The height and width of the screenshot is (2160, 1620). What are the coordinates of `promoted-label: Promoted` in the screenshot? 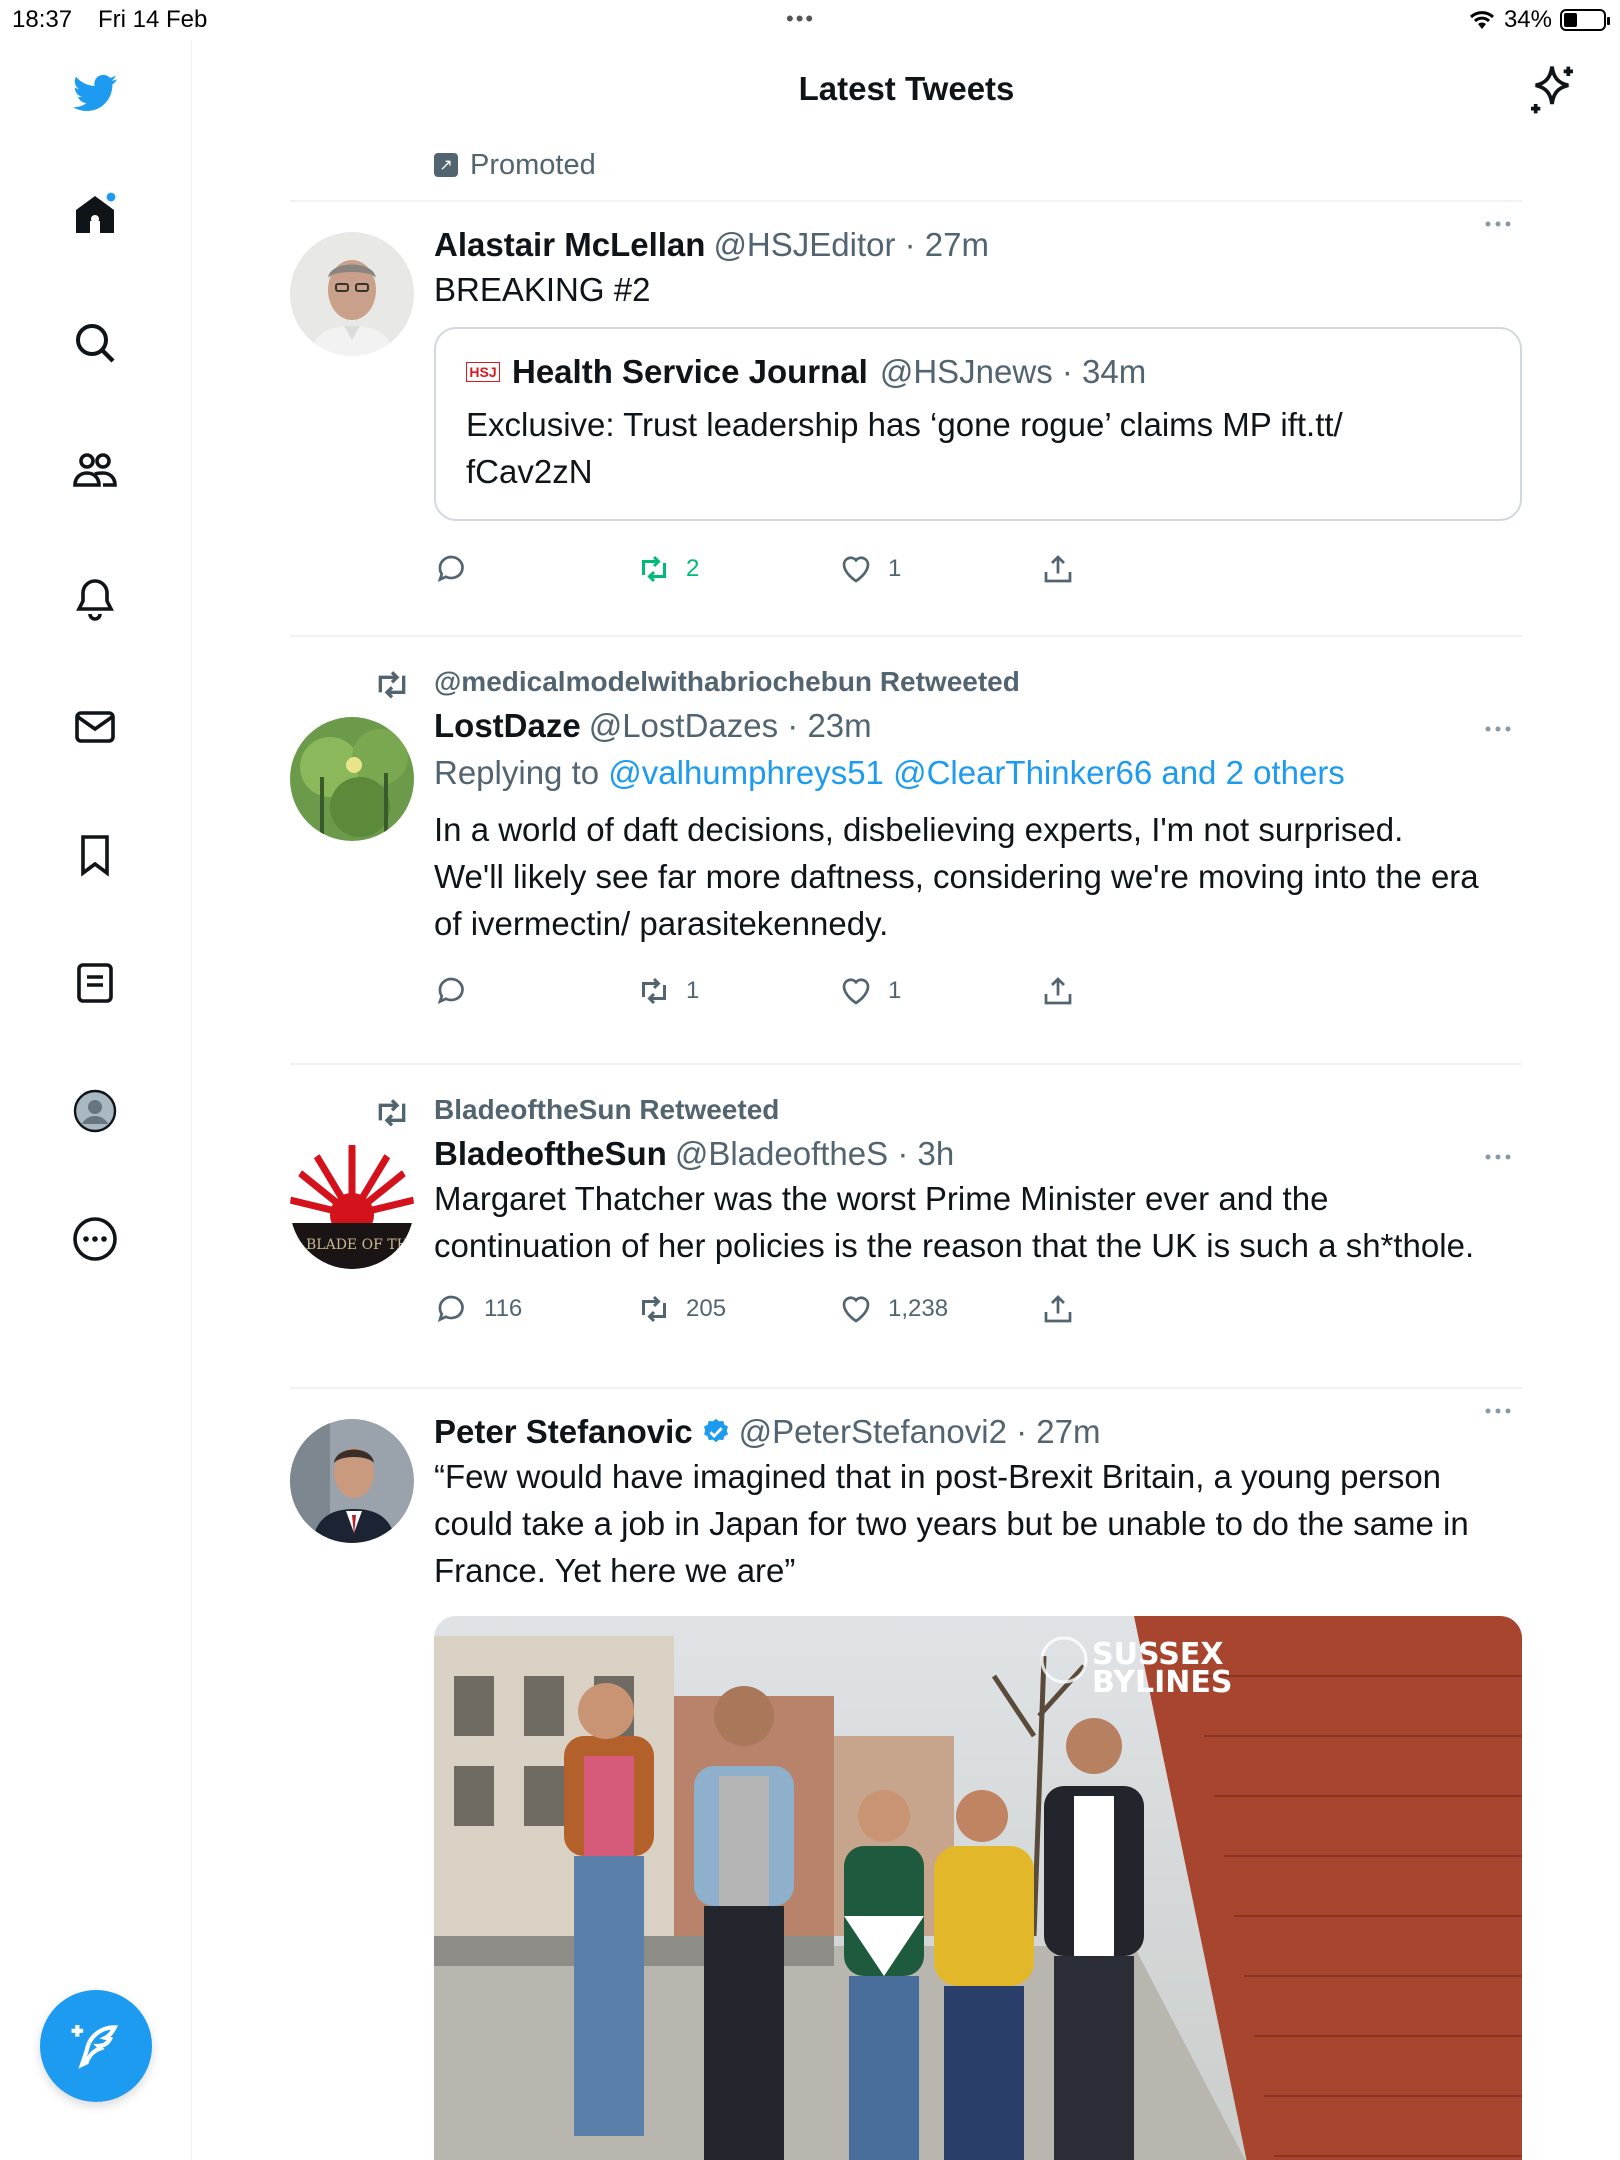 It's located at (533, 164).